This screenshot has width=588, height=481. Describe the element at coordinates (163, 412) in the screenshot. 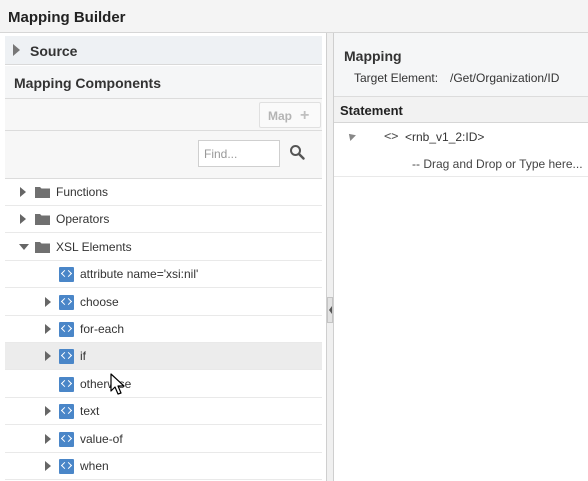

I see `tree-item-text: text` at that location.